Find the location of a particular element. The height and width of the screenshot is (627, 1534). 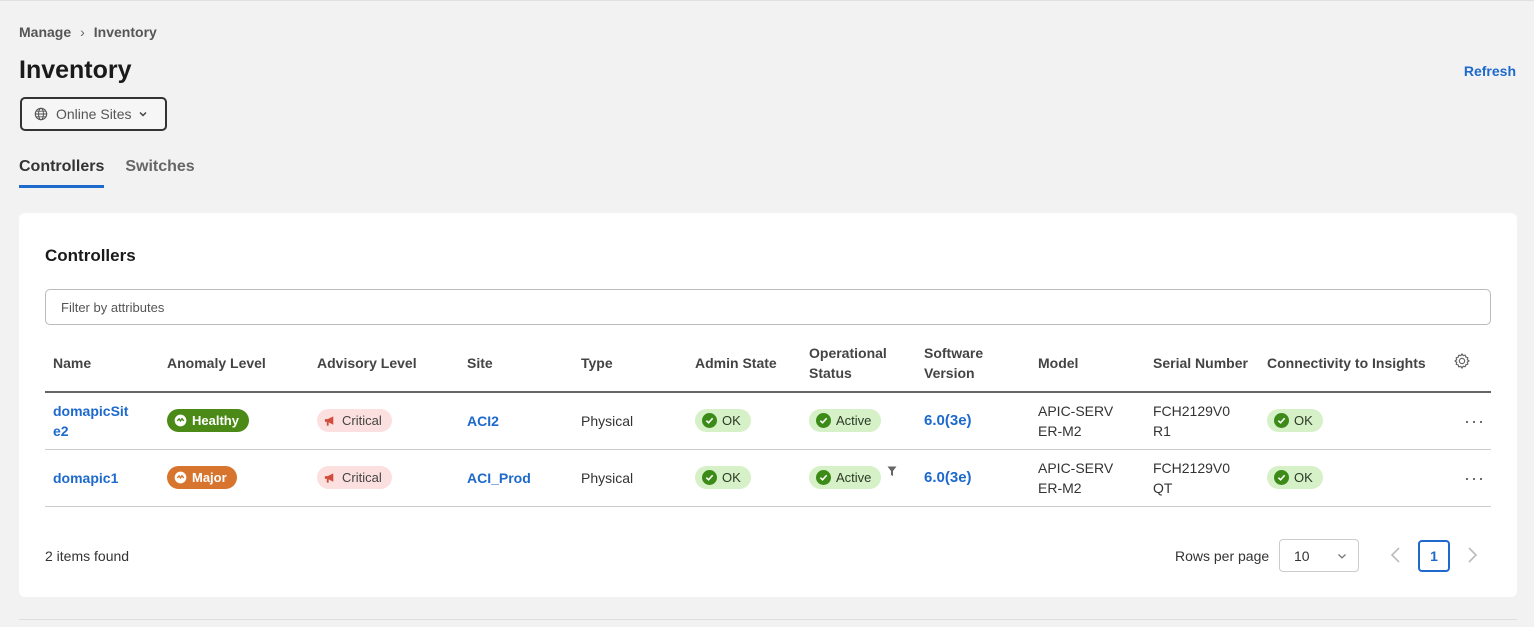

tab-switches: Switches is located at coordinates (159, 173).